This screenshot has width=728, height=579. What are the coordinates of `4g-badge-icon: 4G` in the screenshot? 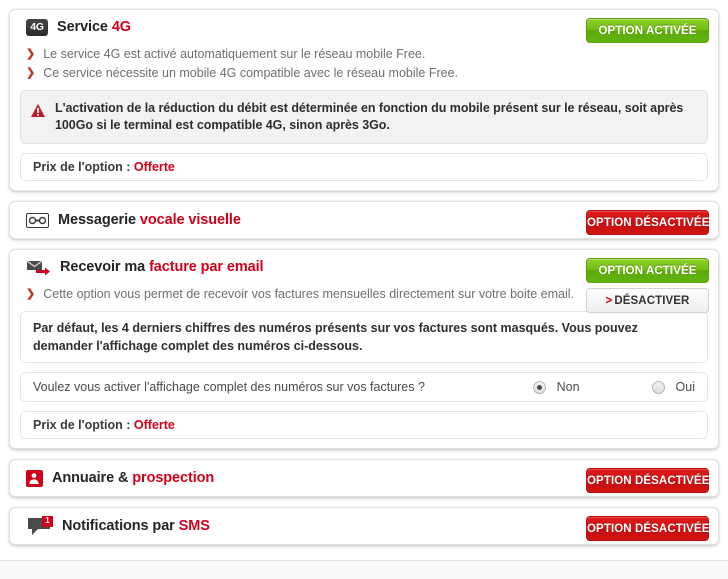 It's located at (37, 27).